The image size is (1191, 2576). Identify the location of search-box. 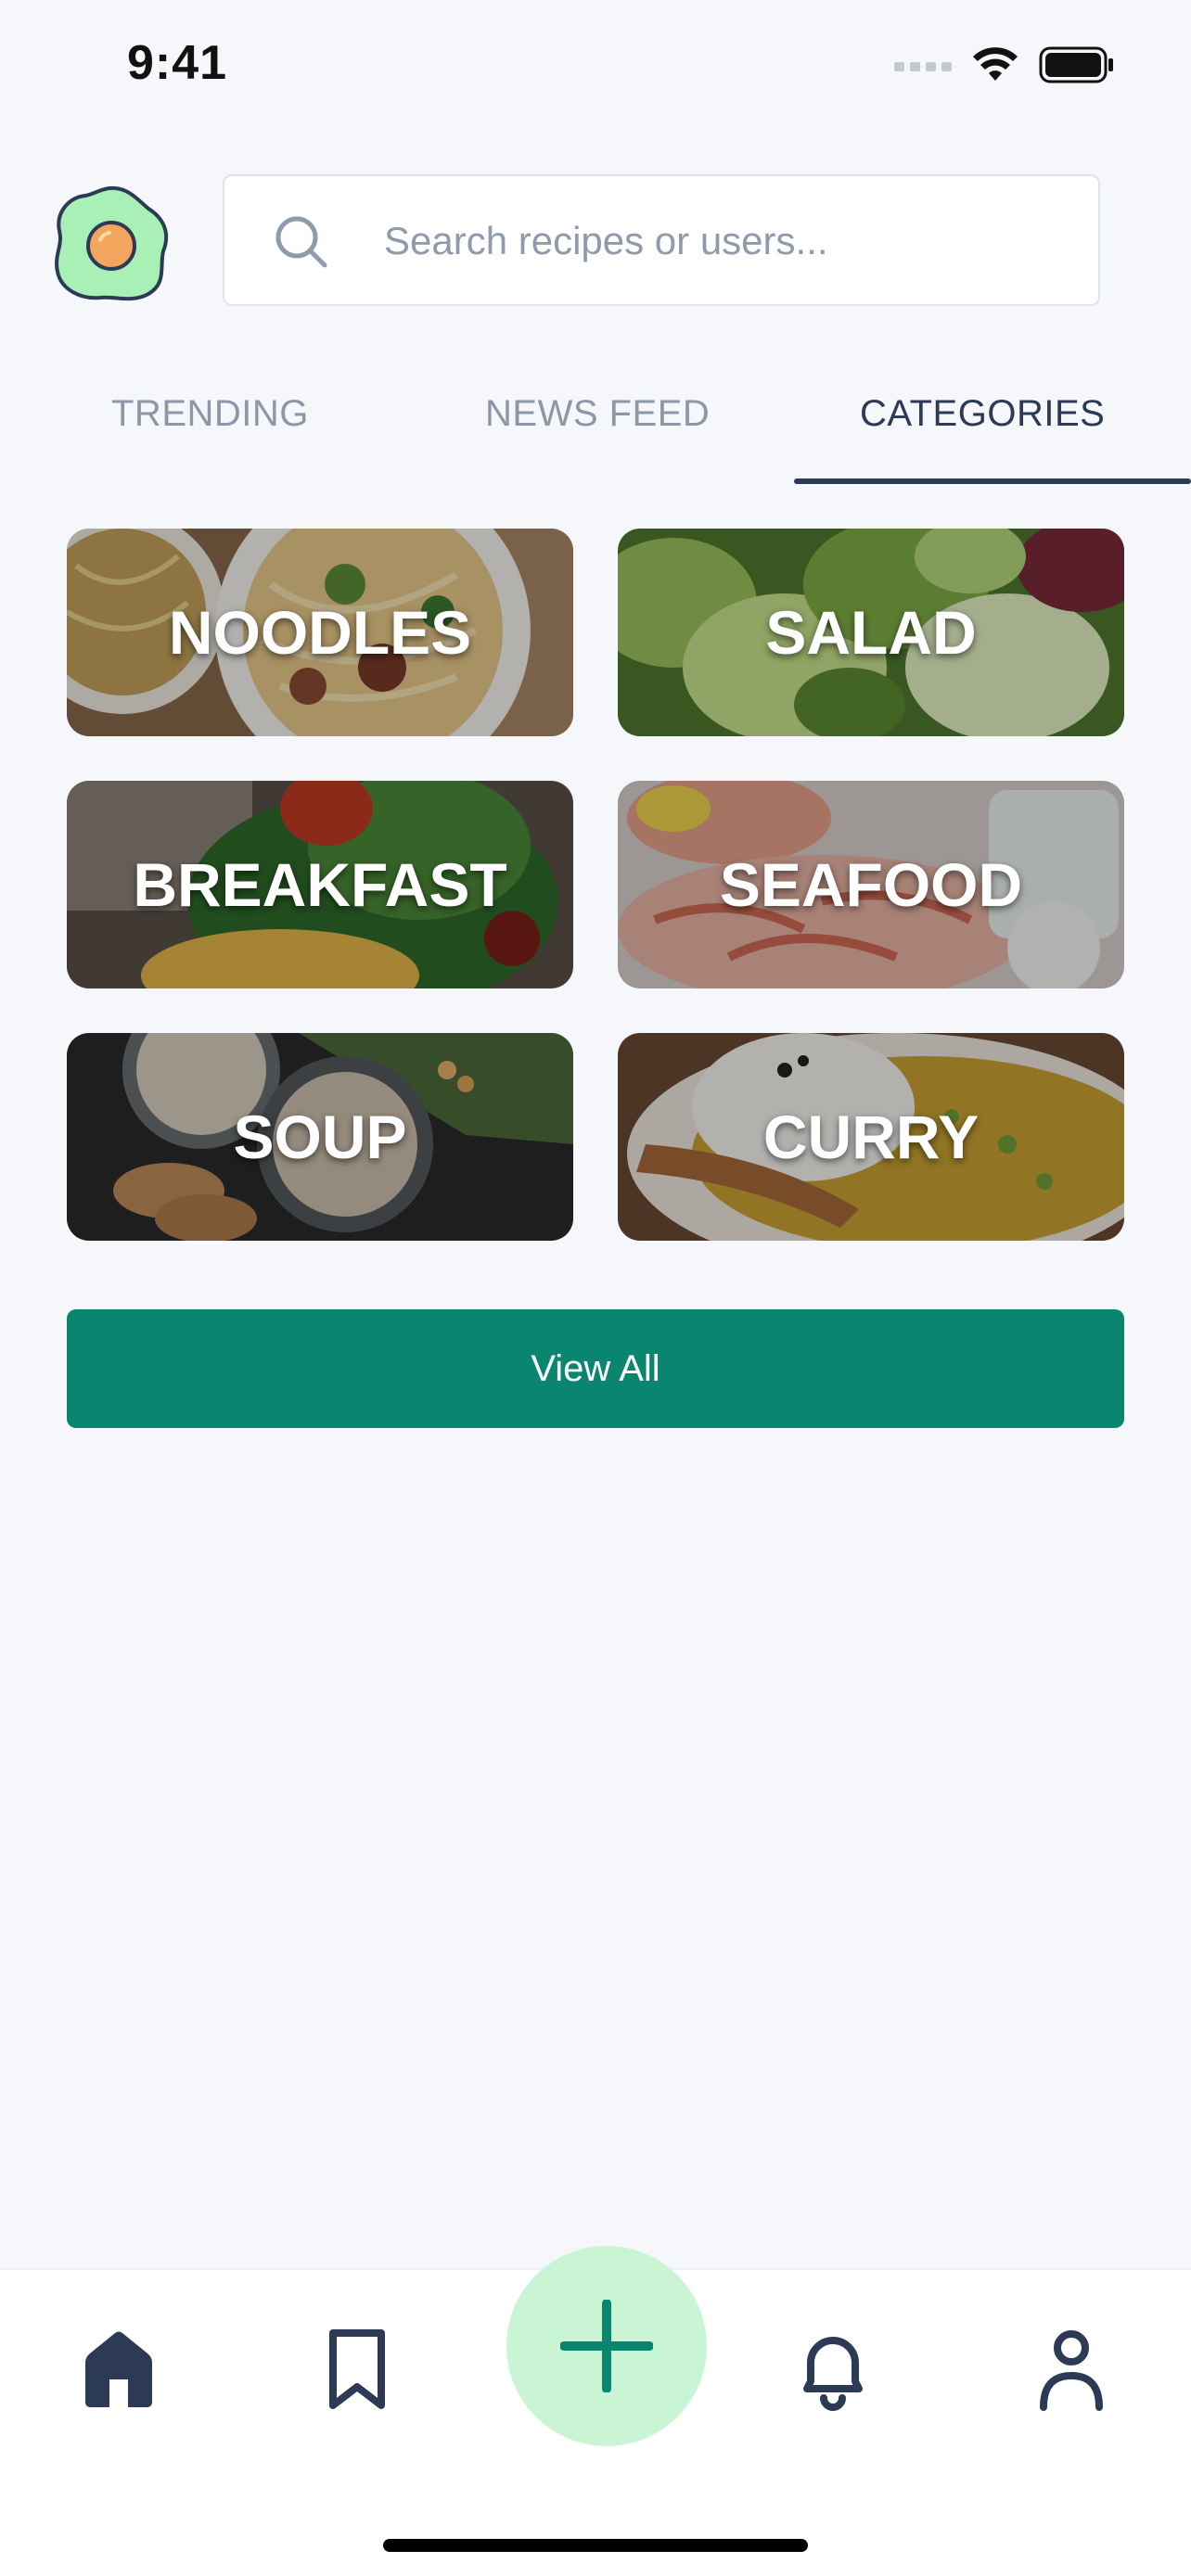
(662, 240).